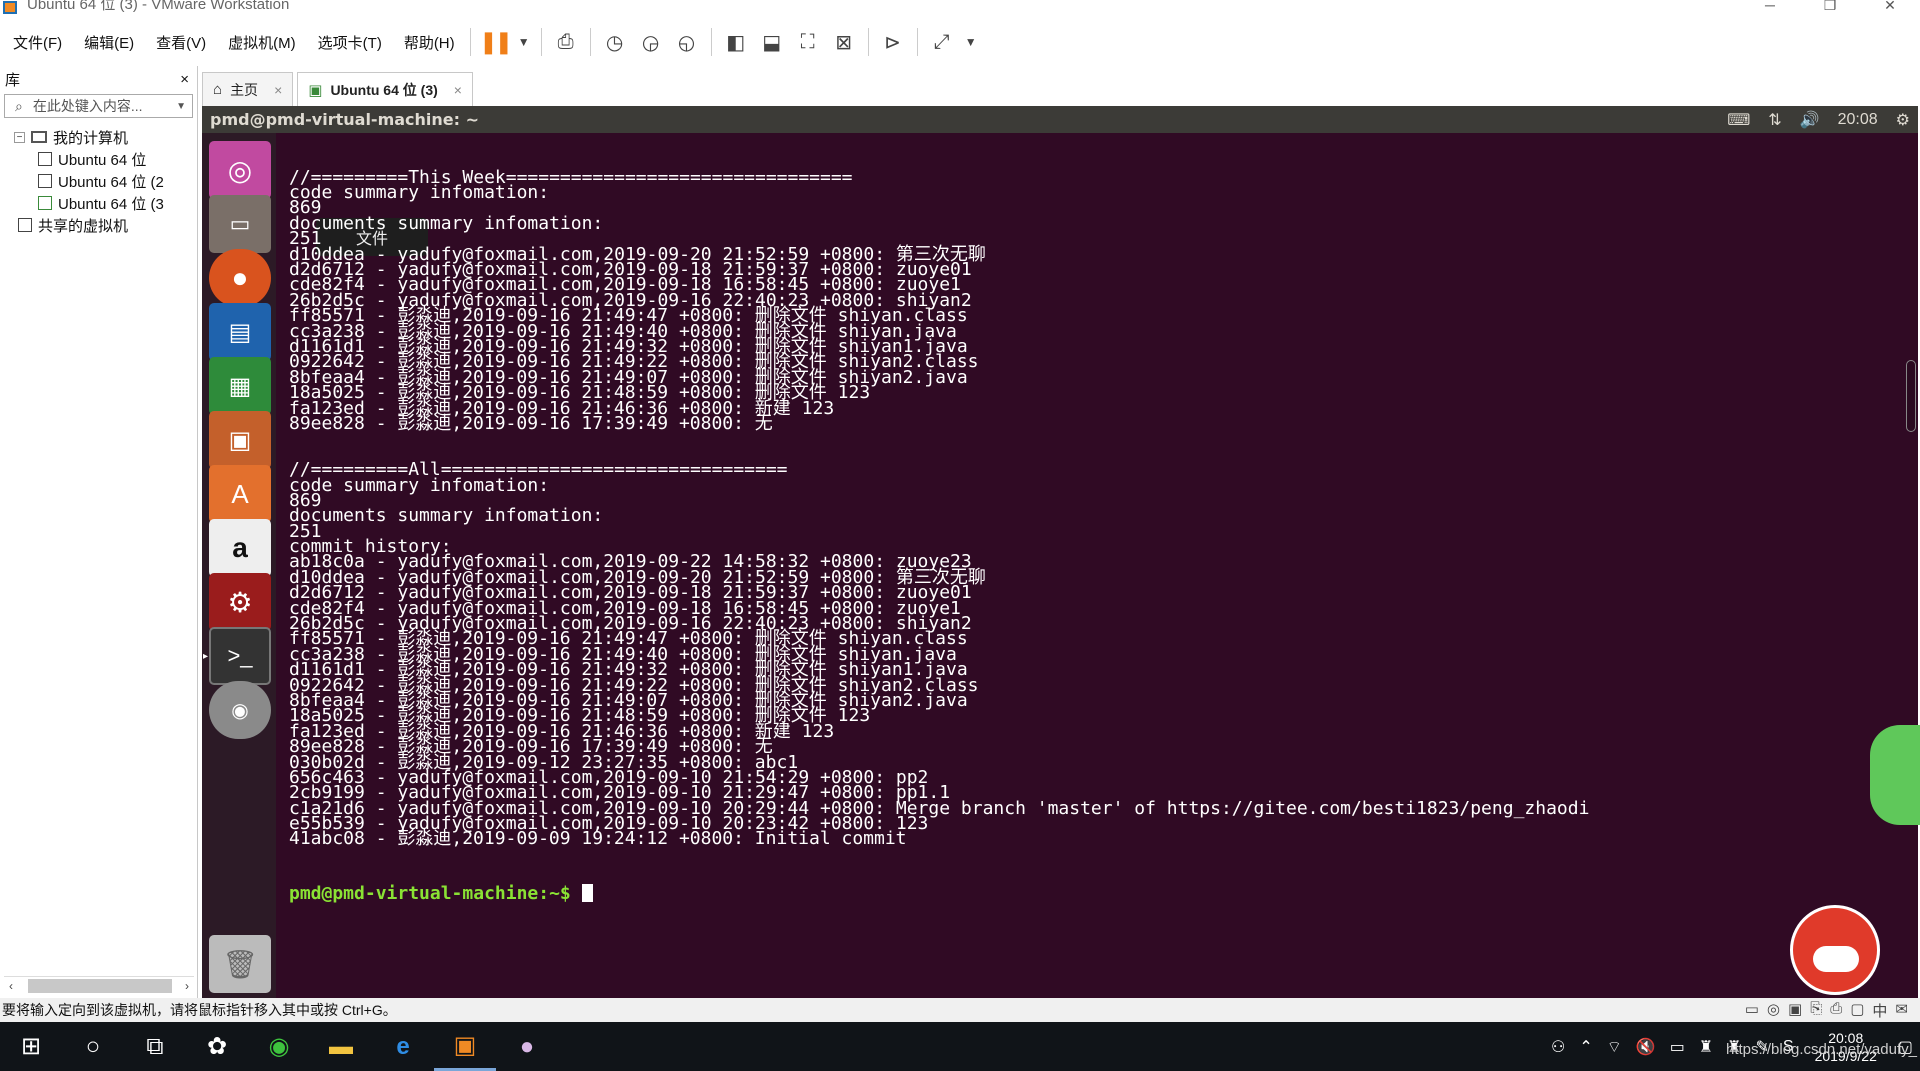  What do you see at coordinates (240, 170) in the screenshot?
I see `ubuntu-dash-icon: ◎` at bounding box center [240, 170].